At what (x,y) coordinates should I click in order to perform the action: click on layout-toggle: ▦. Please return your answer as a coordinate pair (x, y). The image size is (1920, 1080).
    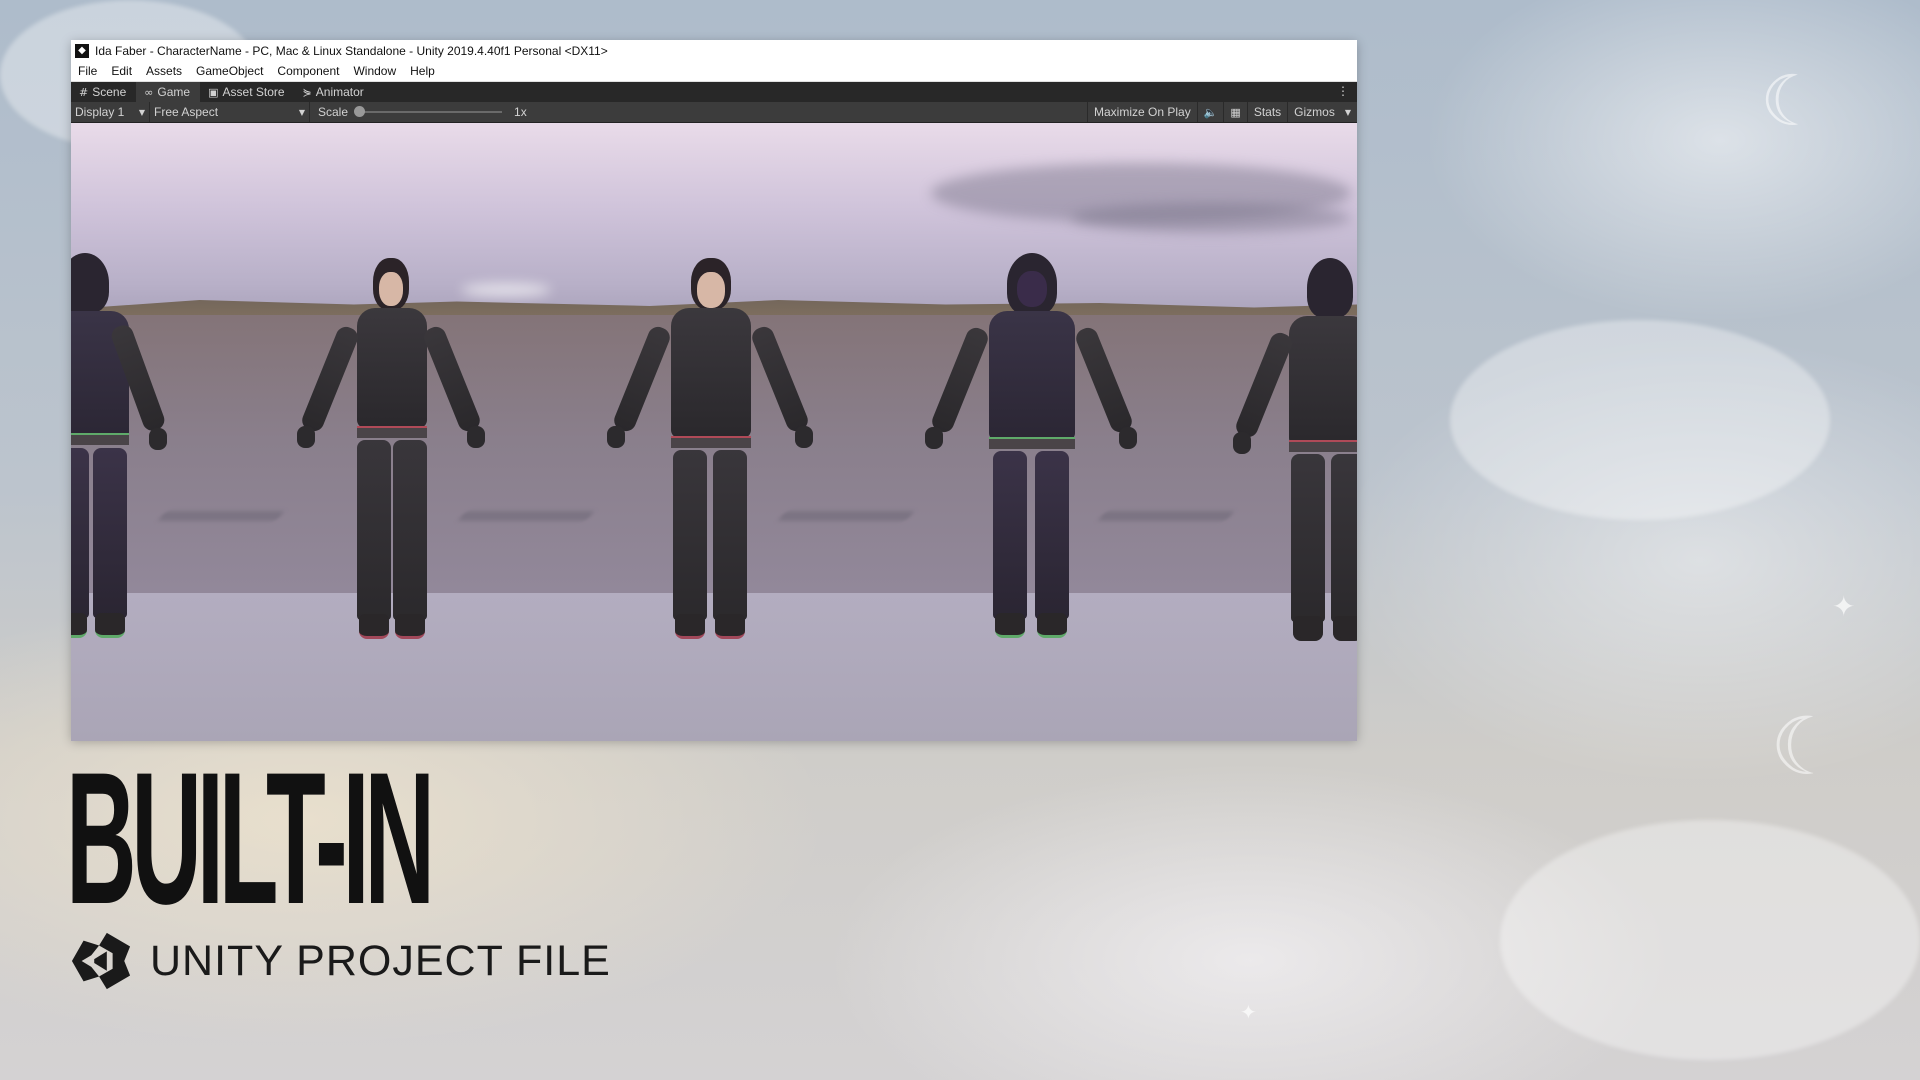
    Looking at the image, I should click on (1234, 112).